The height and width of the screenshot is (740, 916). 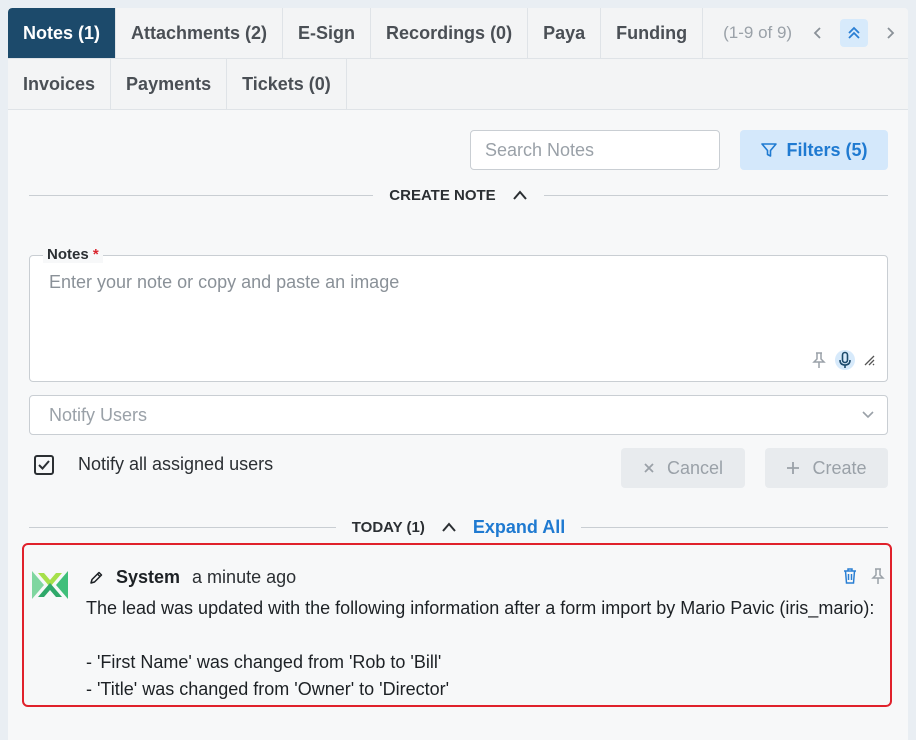 What do you see at coordinates (388, 527) in the screenshot?
I see `today-label: TODAY (1)` at bounding box center [388, 527].